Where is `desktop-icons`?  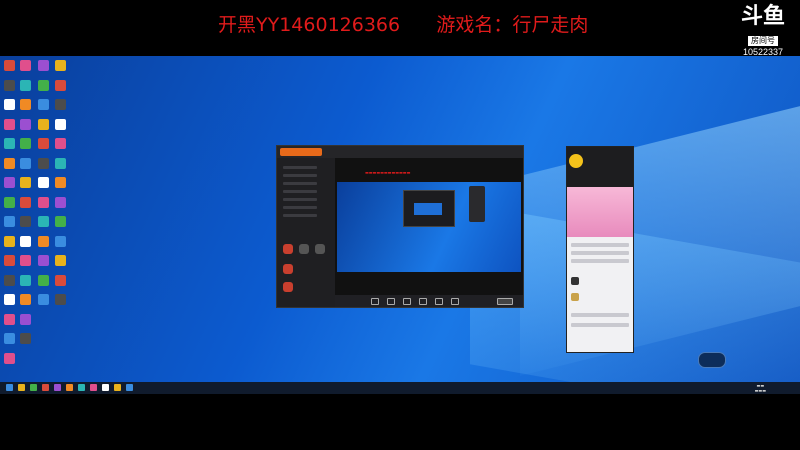 desktop-icons is located at coordinates (40, 219).